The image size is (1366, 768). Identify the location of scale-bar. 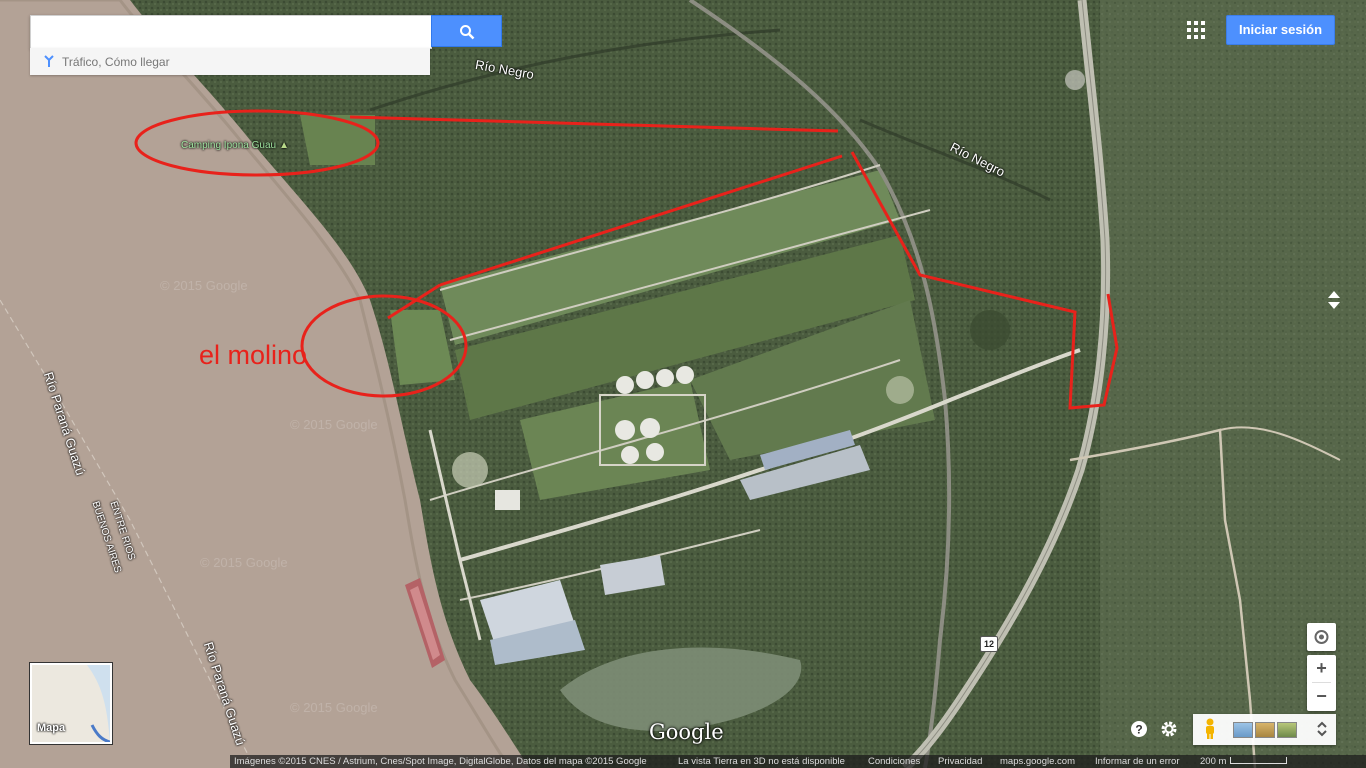
(1258, 760).